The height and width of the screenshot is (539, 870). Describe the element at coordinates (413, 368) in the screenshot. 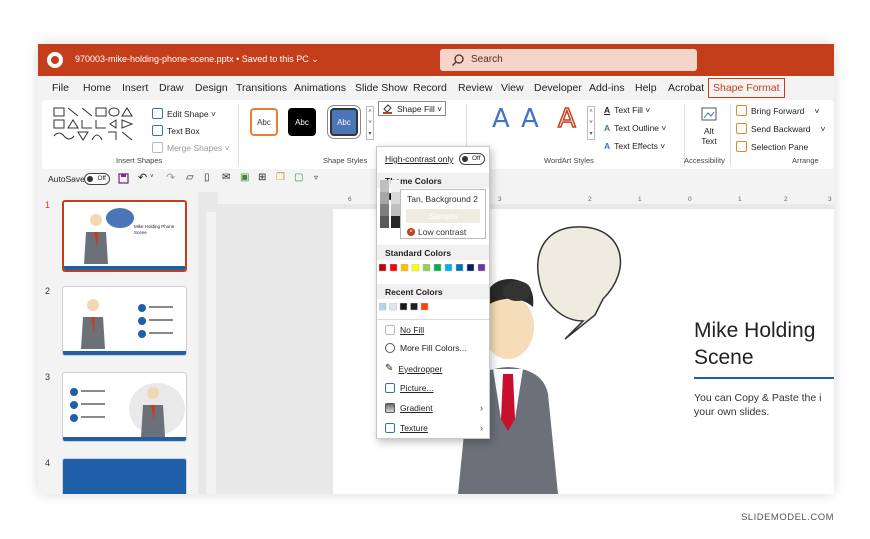

I see `eyedropper-item: ✎ Eyedropper` at that location.